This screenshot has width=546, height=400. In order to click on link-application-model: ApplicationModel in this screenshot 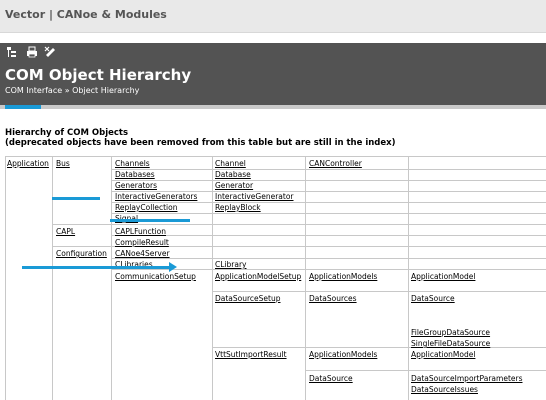, I will do `click(443, 276)`.